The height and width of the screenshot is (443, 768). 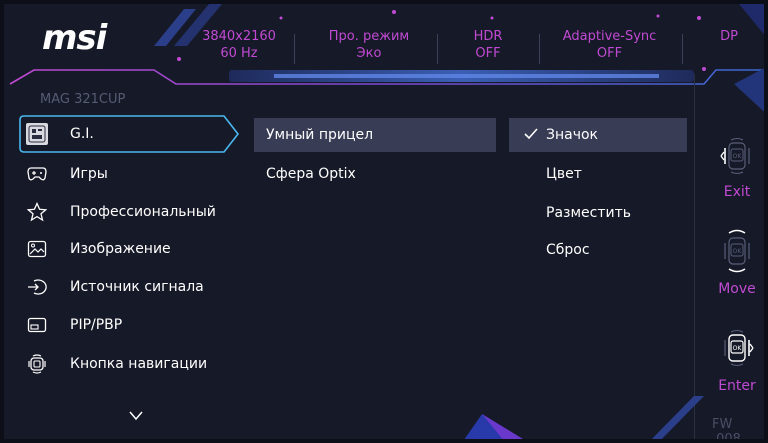 I want to click on option-item-position: Разместить, so click(x=598, y=213).